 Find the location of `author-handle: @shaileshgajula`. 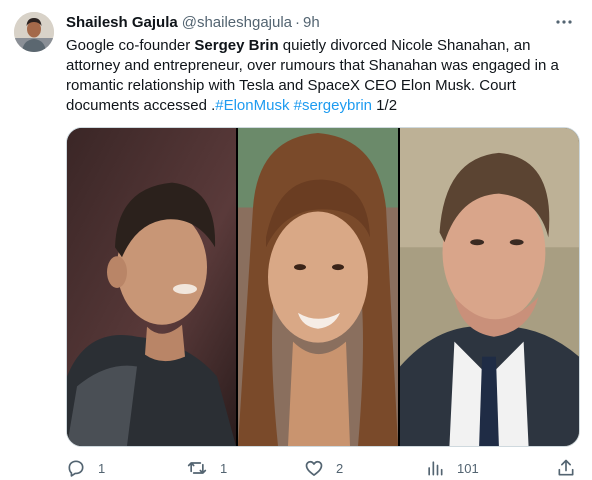

author-handle: @shaileshgajula is located at coordinates (237, 22).